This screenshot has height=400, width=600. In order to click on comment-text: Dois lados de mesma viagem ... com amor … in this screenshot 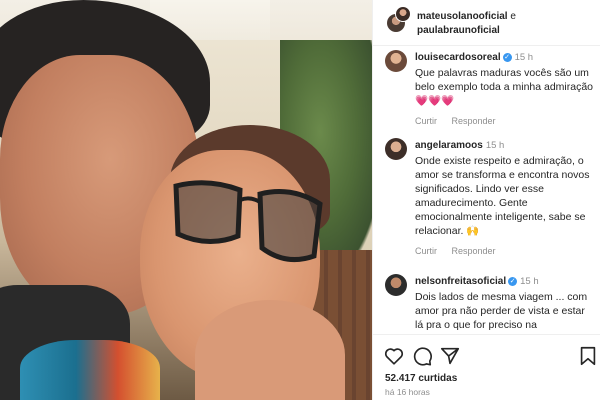, I will do `click(505, 311)`.